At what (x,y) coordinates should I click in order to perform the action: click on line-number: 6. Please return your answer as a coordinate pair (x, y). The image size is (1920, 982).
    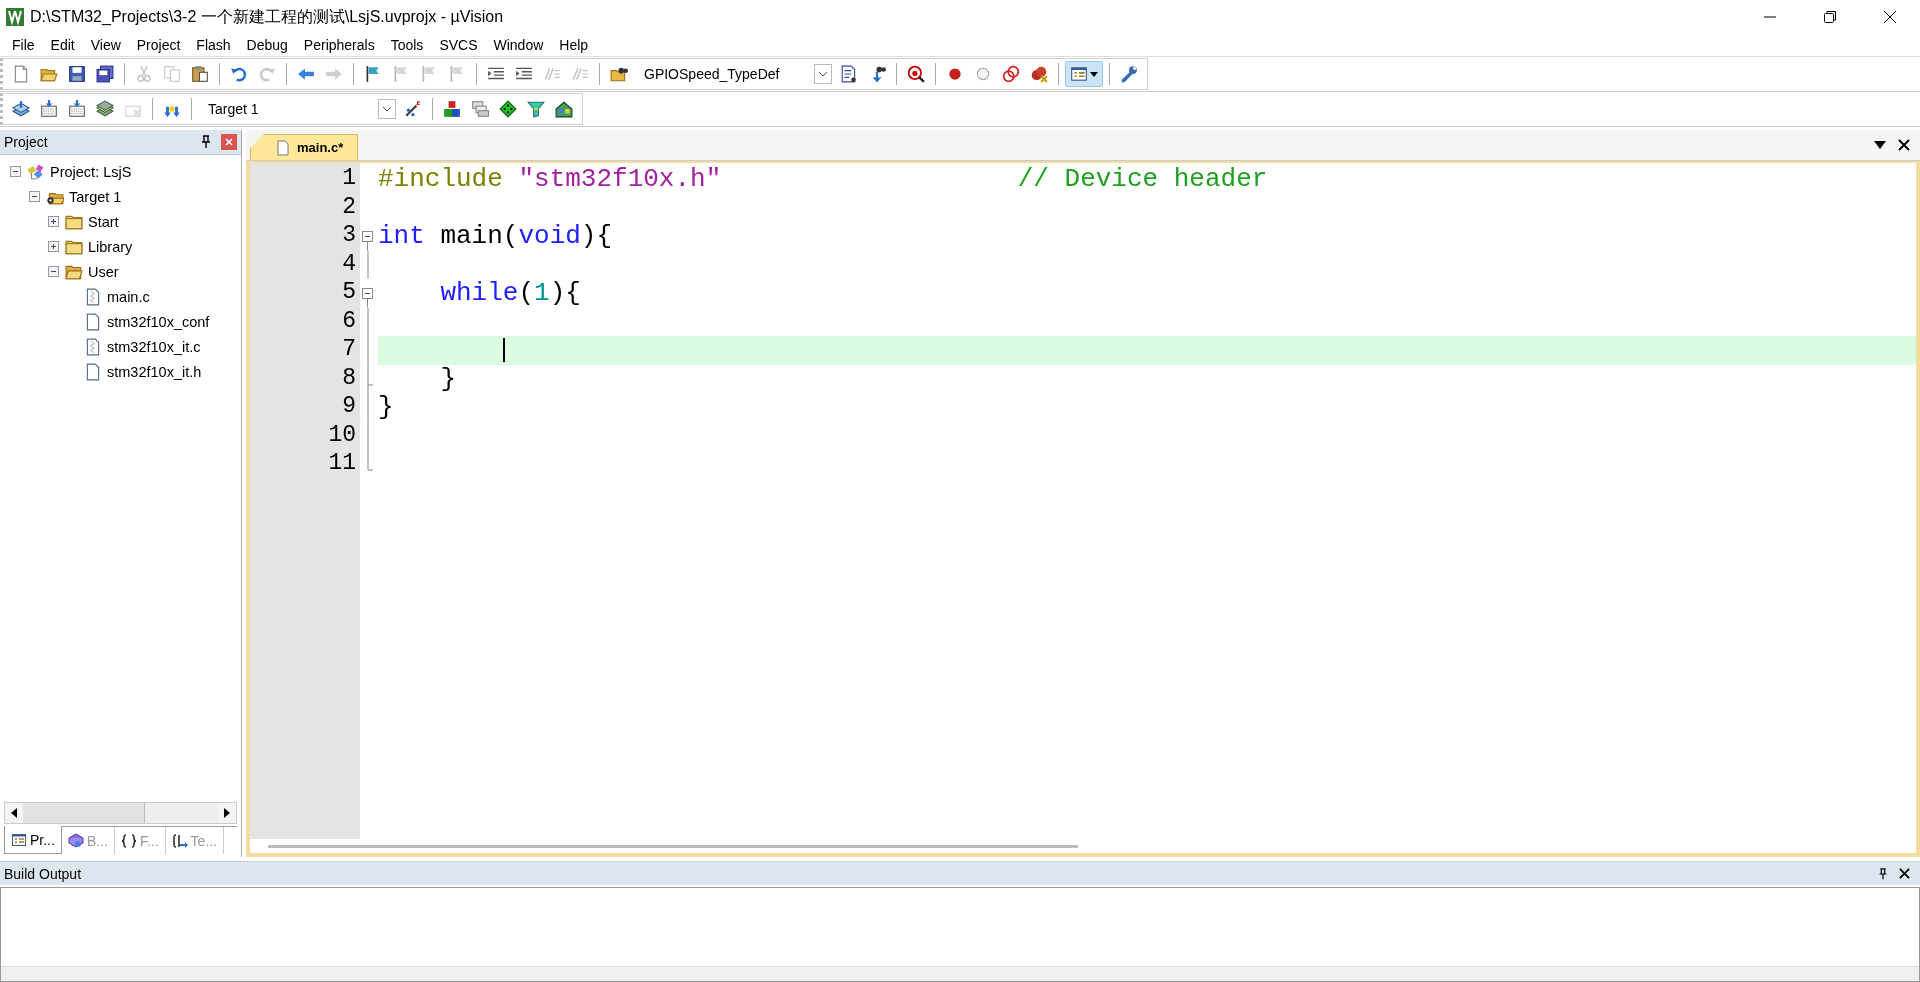
    Looking at the image, I should click on (349, 321).